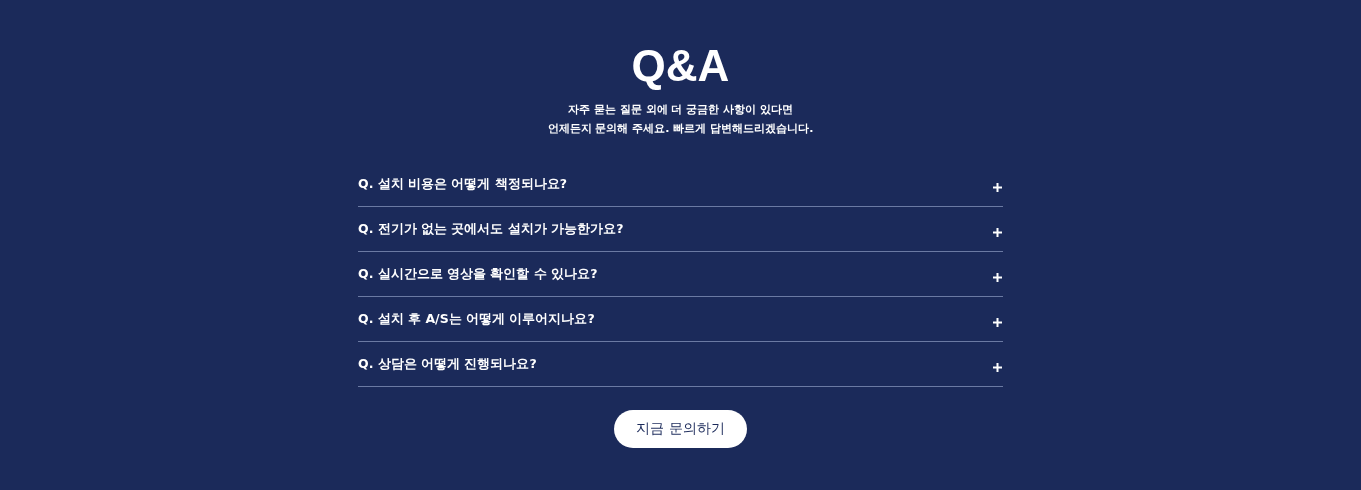 This screenshot has width=1361, height=490. I want to click on question-text: Q. 상담은 어떻게 진행되나요?, so click(447, 364).